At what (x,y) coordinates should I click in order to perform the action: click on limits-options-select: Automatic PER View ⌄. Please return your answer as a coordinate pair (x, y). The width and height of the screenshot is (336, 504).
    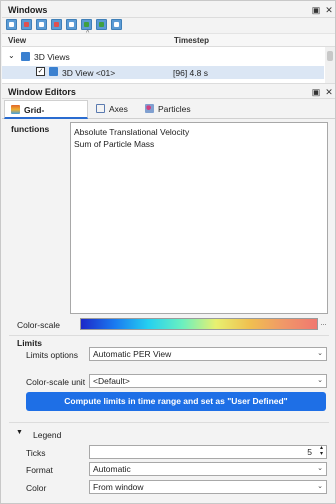
    Looking at the image, I should click on (208, 354).